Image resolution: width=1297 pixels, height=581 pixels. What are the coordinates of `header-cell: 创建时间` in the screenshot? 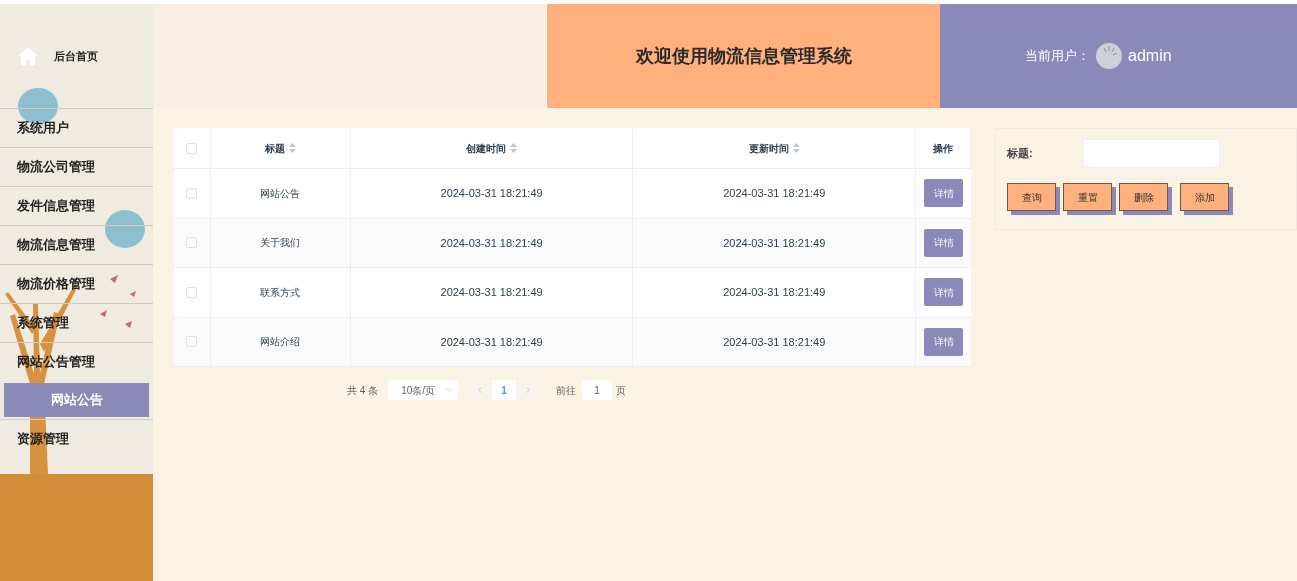 It's located at (492, 148).